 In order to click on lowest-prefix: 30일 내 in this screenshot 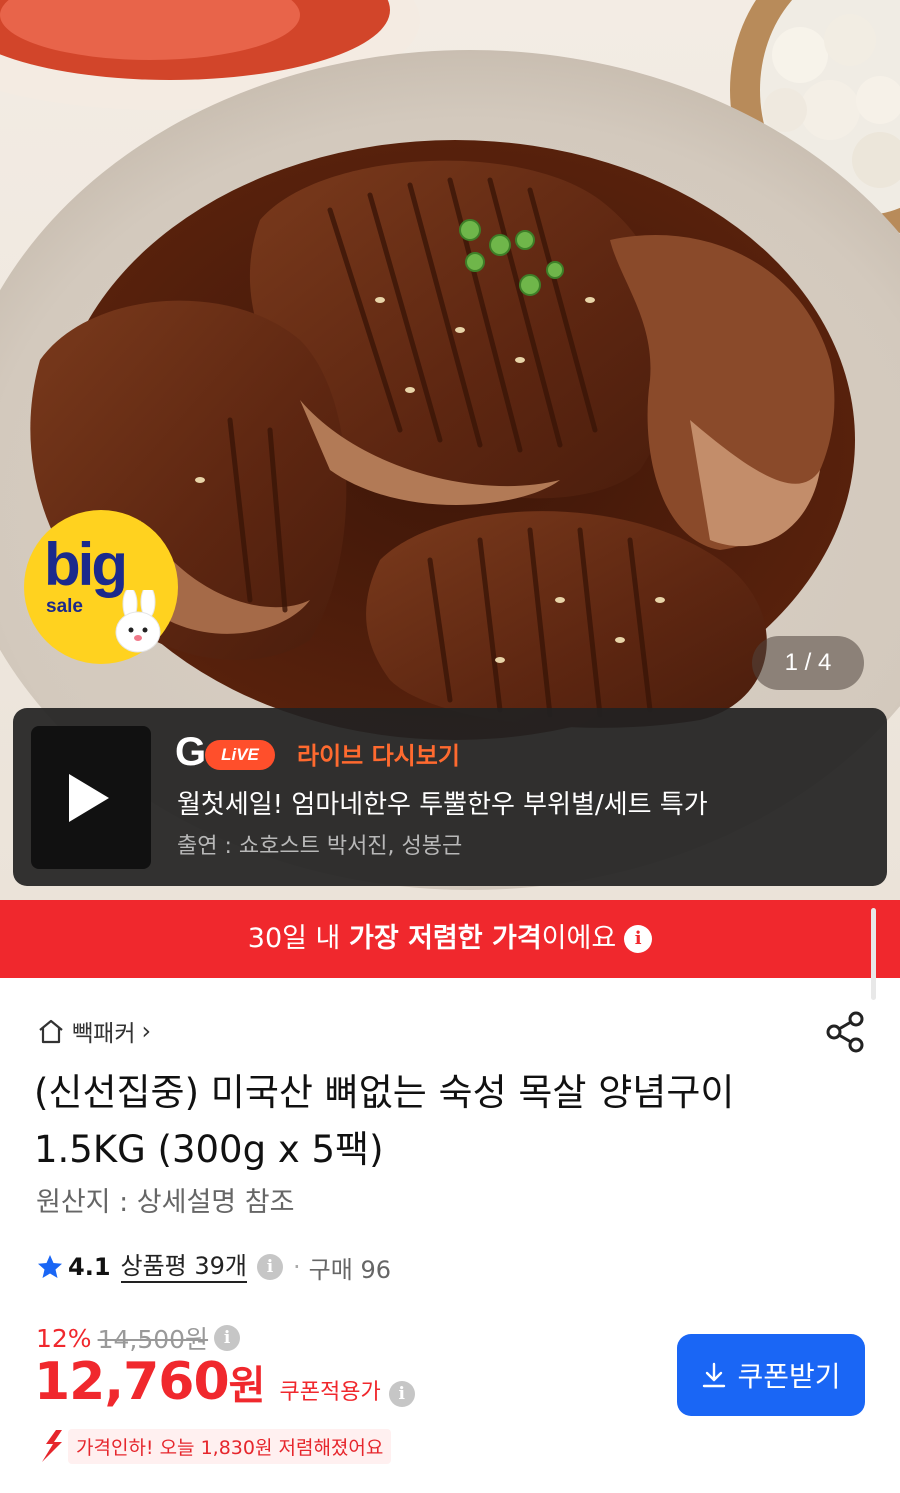, I will do `click(298, 938)`.